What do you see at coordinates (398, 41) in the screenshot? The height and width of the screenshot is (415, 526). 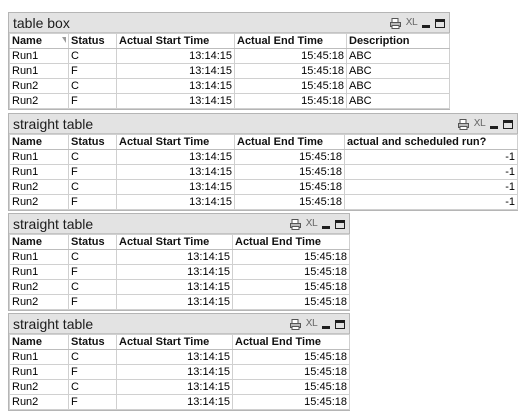 I see `column-header: Description` at bounding box center [398, 41].